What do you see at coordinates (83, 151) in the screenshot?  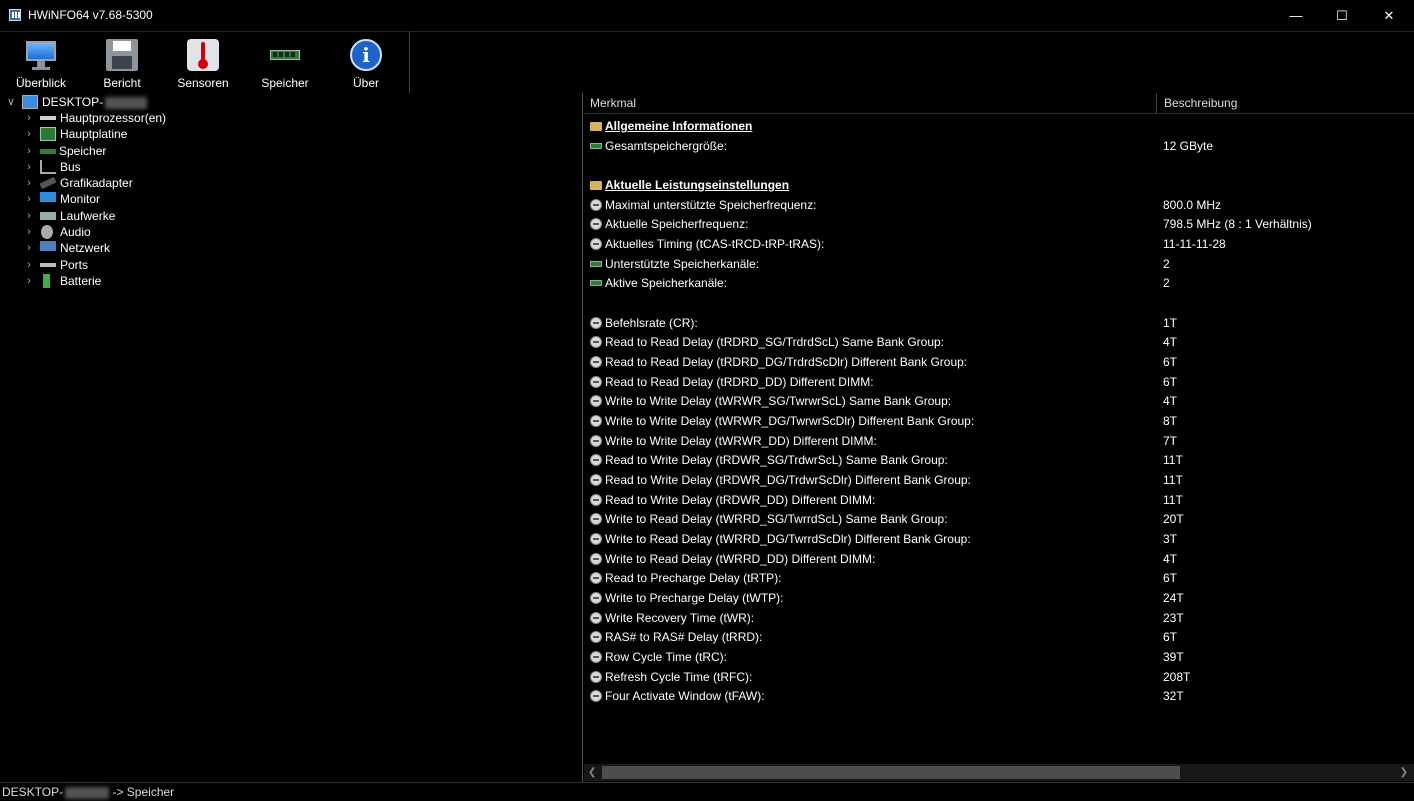 I see `tree-item-label: Speicher` at bounding box center [83, 151].